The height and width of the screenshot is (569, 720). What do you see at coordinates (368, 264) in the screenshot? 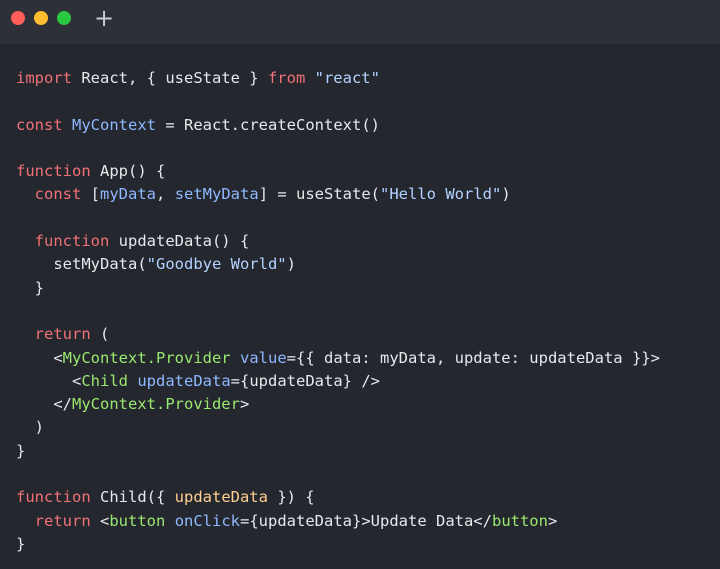
I see `code-line: setMyData("Goodbye World")` at bounding box center [368, 264].